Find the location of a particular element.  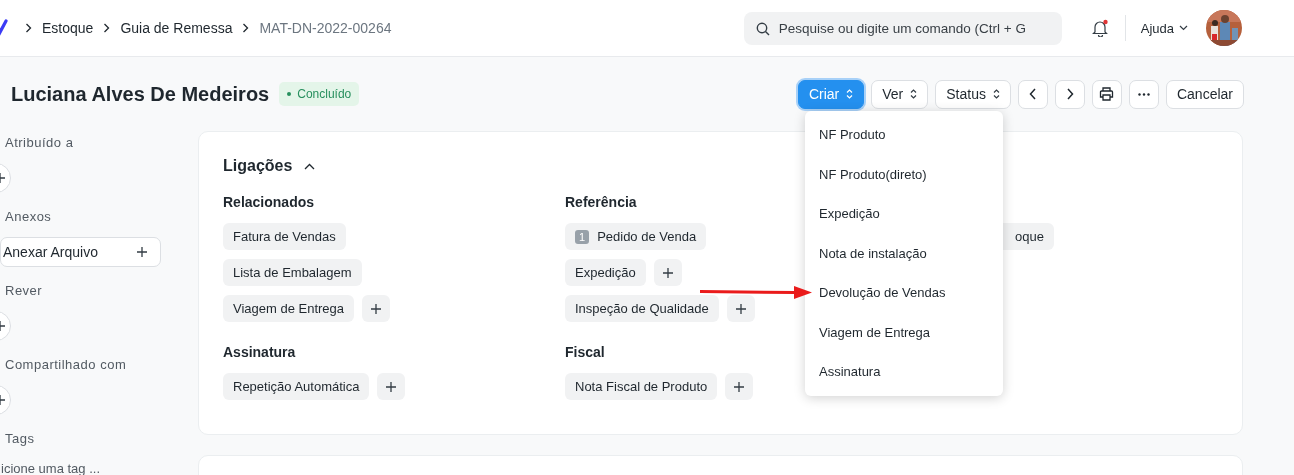

attach-file-button: Anexar Arquivo is located at coordinates (80, 252).